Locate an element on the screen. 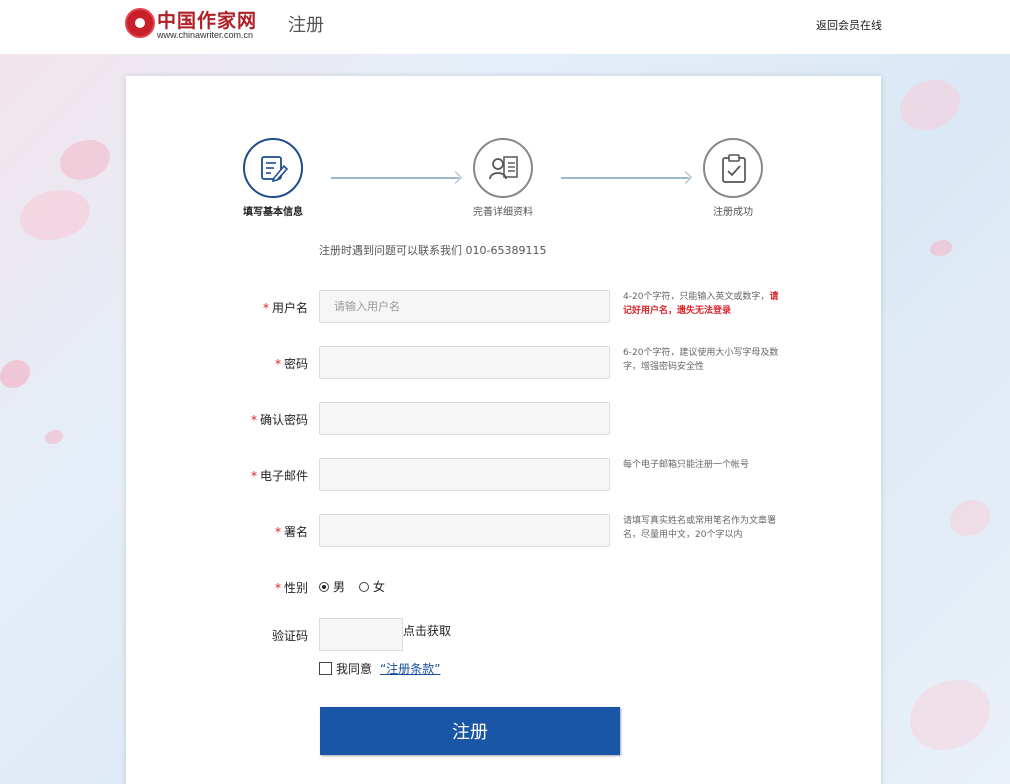 Image resolution: width=1010 pixels, height=784 pixels. gender-female-radio is located at coordinates (364, 586).